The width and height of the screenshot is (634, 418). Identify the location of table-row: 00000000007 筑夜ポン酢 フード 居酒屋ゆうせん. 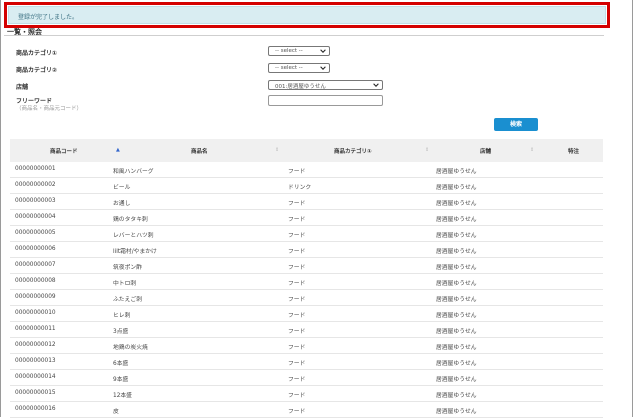
(306, 266).